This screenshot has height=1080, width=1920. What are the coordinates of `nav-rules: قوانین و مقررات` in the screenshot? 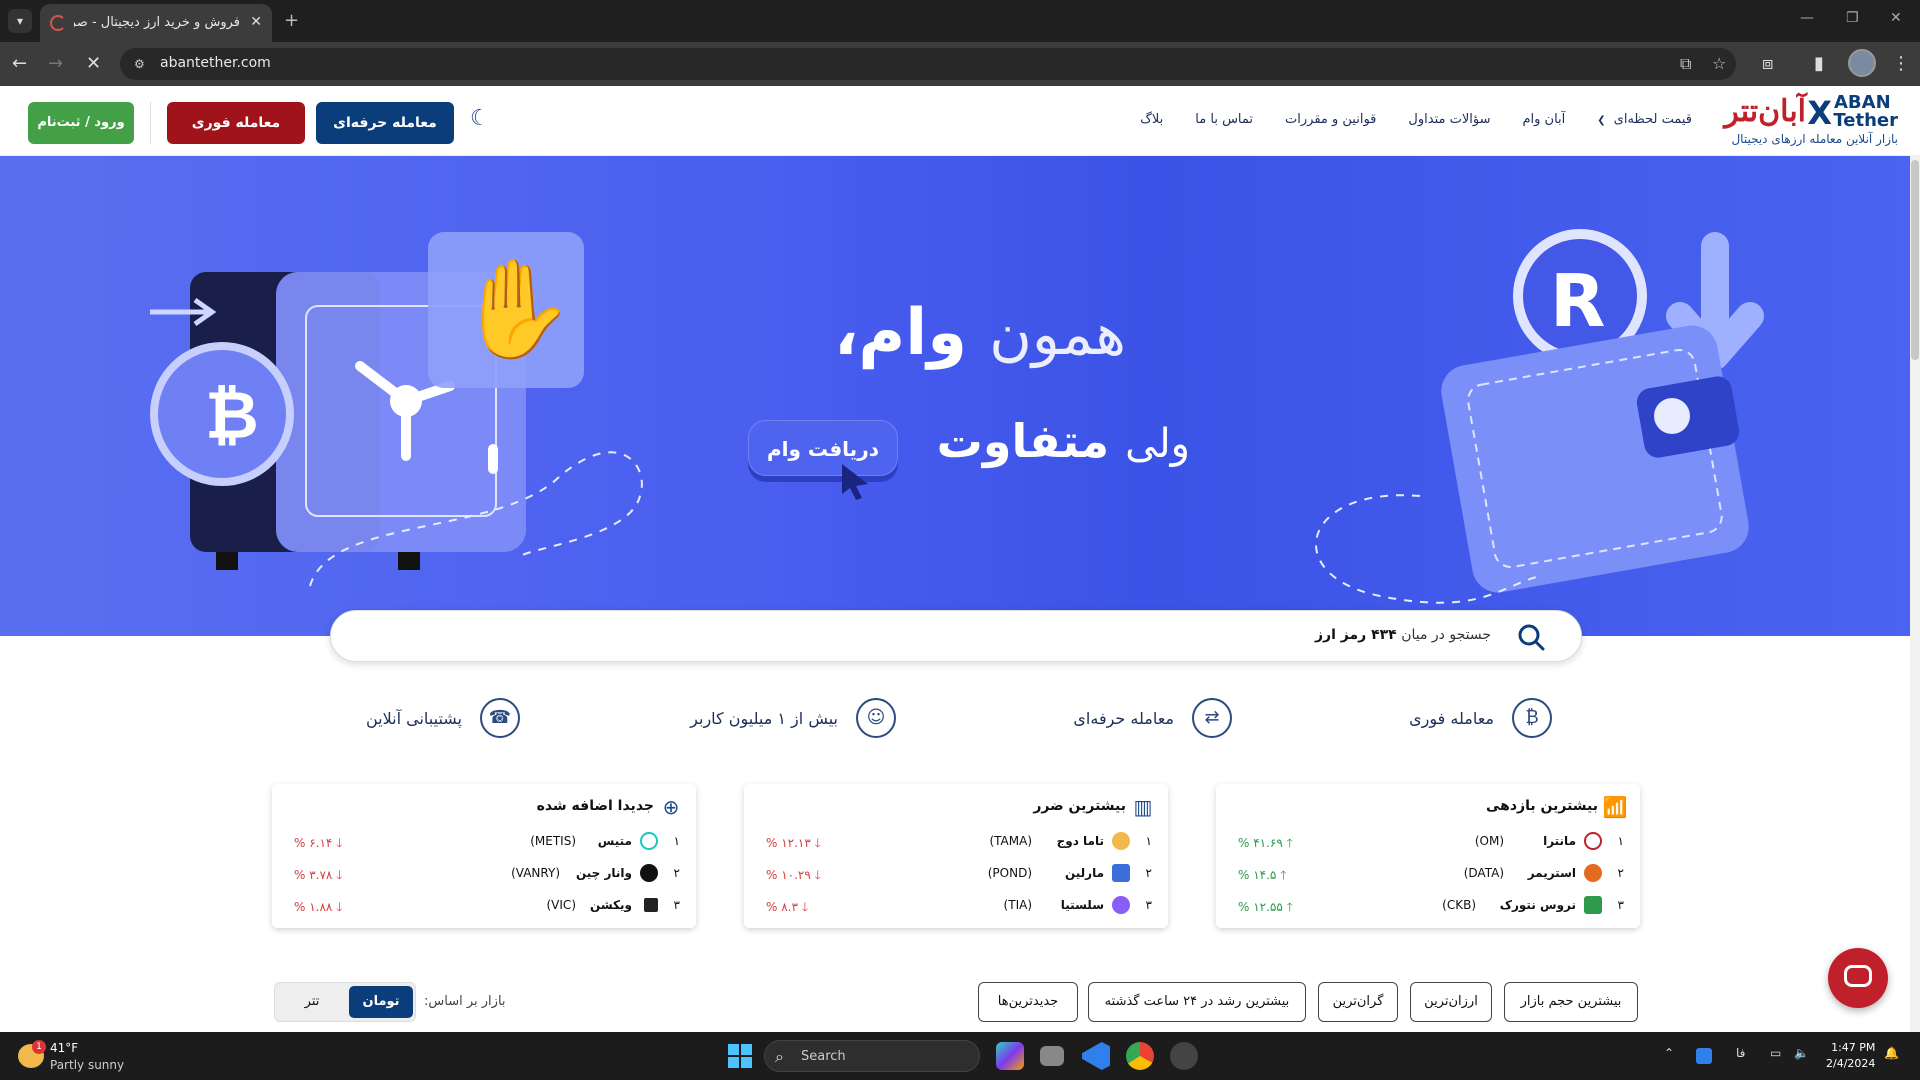 It's located at (1330, 119).